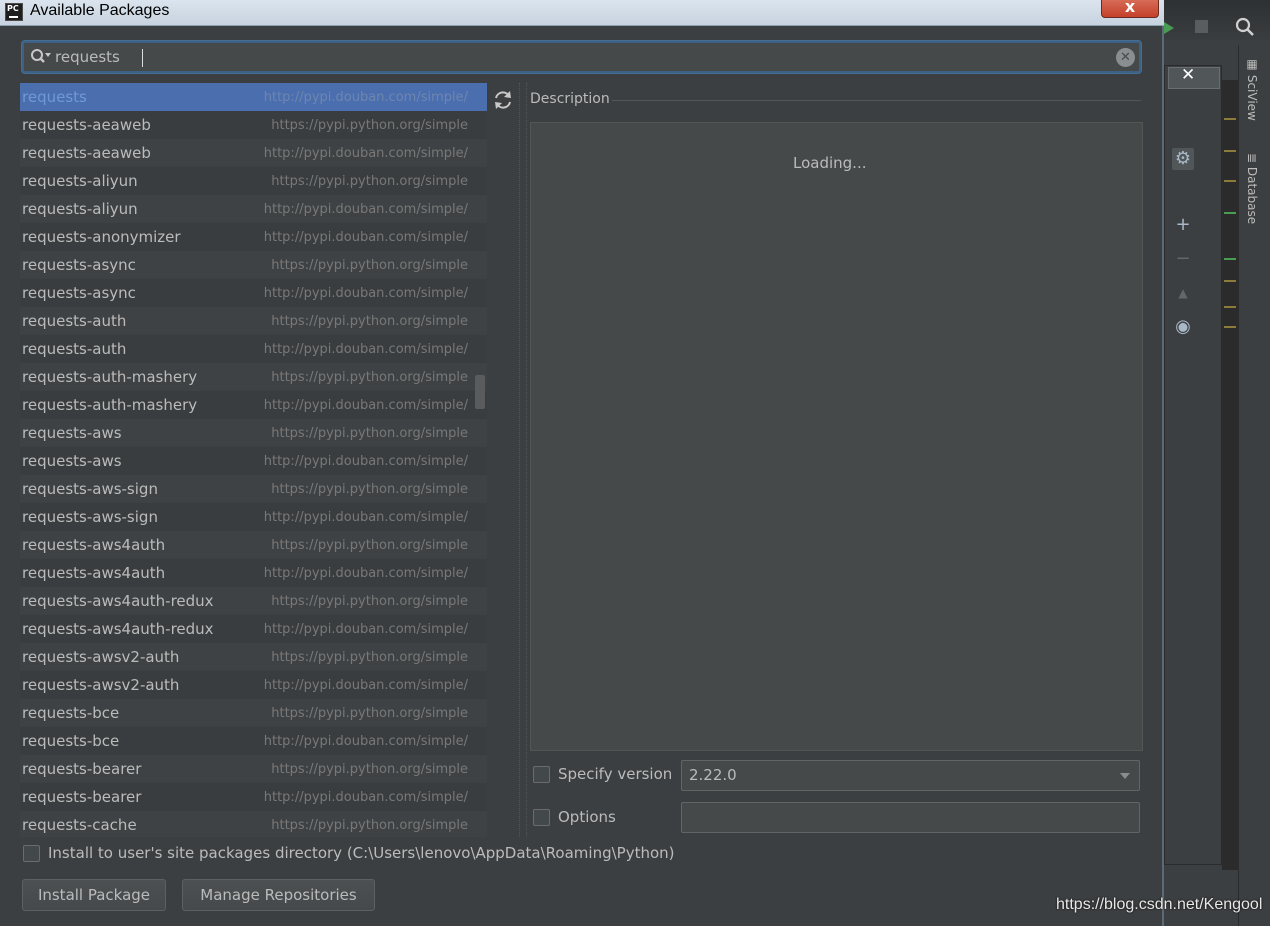 Image resolution: width=1270 pixels, height=926 pixels. I want to click on package-name: requests-anonymizer, so click(101, 237).